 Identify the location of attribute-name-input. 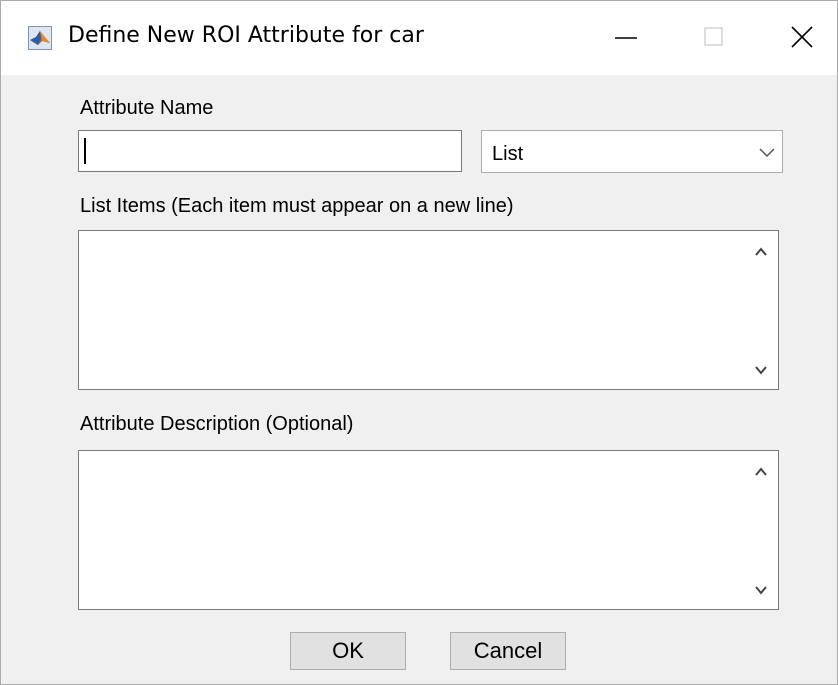
(270, 151).